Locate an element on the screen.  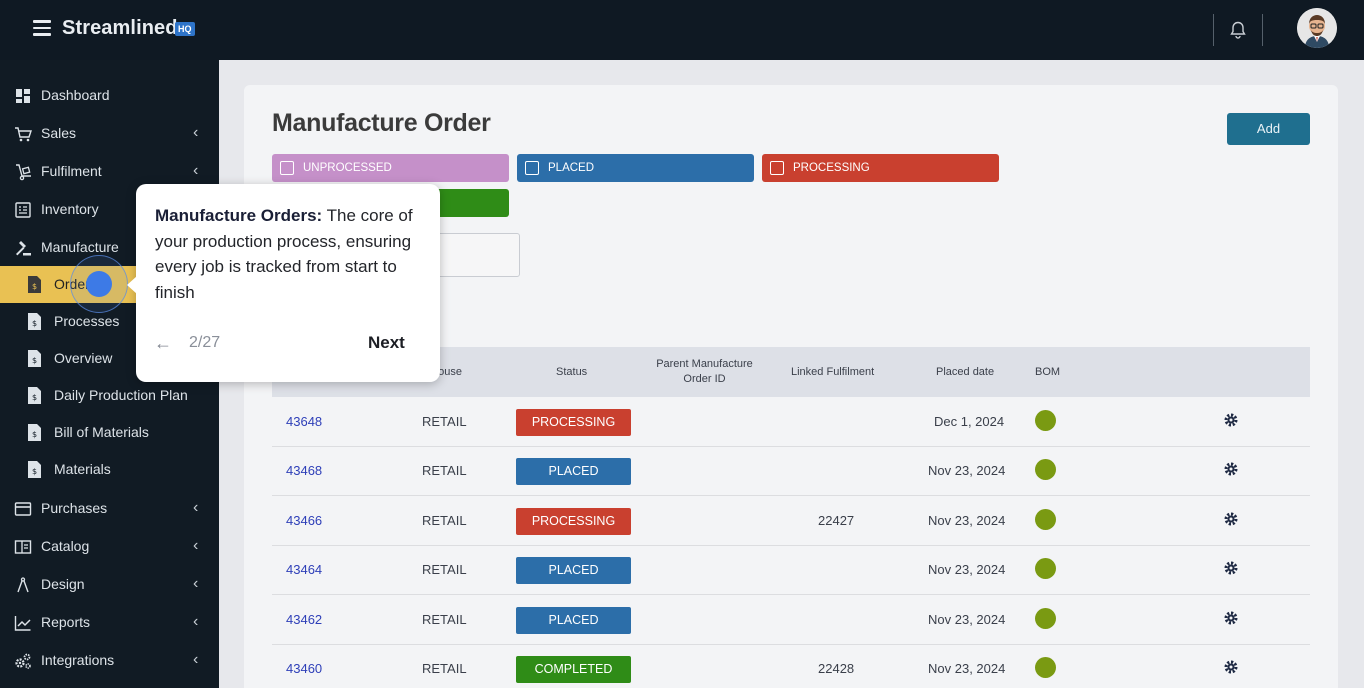
date-cell: Dec 1, 2024 is located at coordinates (969, 421).